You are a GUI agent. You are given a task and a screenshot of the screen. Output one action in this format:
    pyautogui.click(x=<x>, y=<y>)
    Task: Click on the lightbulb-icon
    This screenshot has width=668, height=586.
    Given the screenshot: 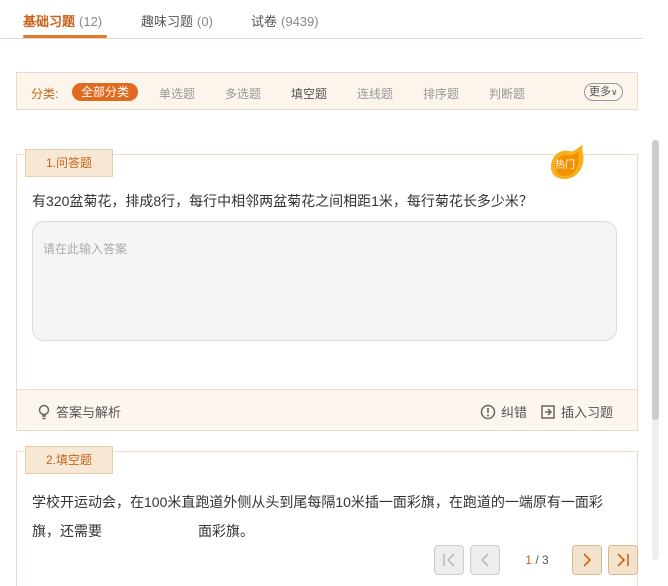 What is the action you would take?
    pyautogui.click(x=44, y=412)
    